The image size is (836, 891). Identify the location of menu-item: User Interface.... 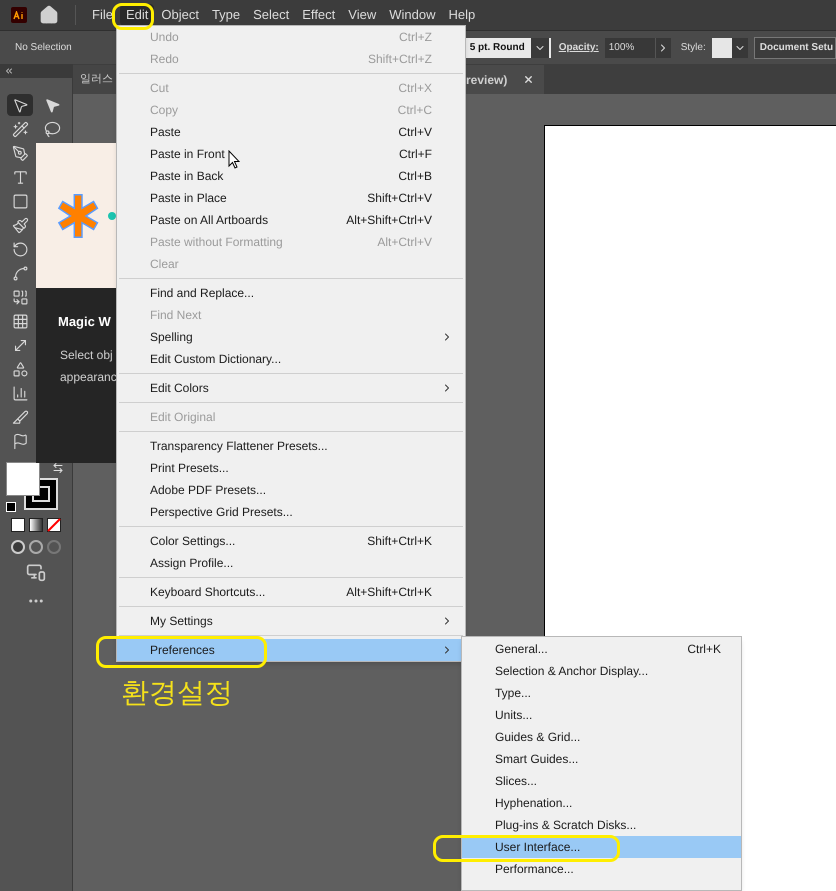
(601, 847).